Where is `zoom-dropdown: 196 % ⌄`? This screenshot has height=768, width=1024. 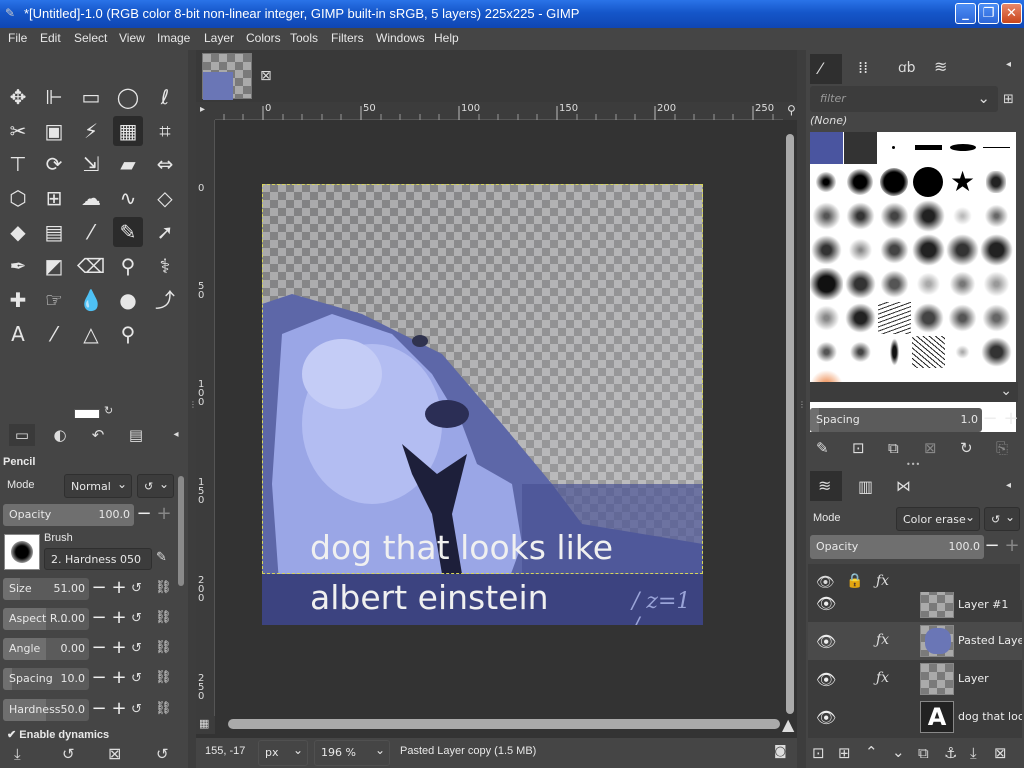 zoom-dropdown: 196 % ⌄ is located at coordinates (352, 753).